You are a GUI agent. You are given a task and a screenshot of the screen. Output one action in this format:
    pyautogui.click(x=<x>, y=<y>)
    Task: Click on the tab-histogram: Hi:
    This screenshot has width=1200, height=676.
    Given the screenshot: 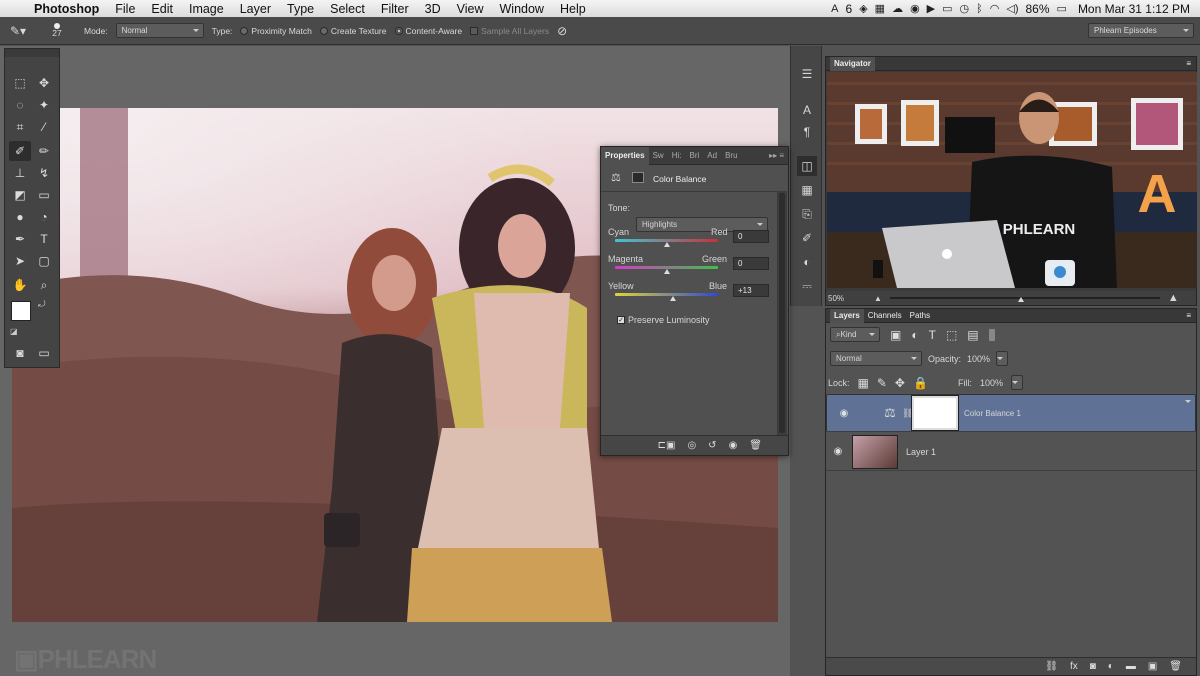 What is the action you would take?
    pyautogui.click(x=677, y=156)
    